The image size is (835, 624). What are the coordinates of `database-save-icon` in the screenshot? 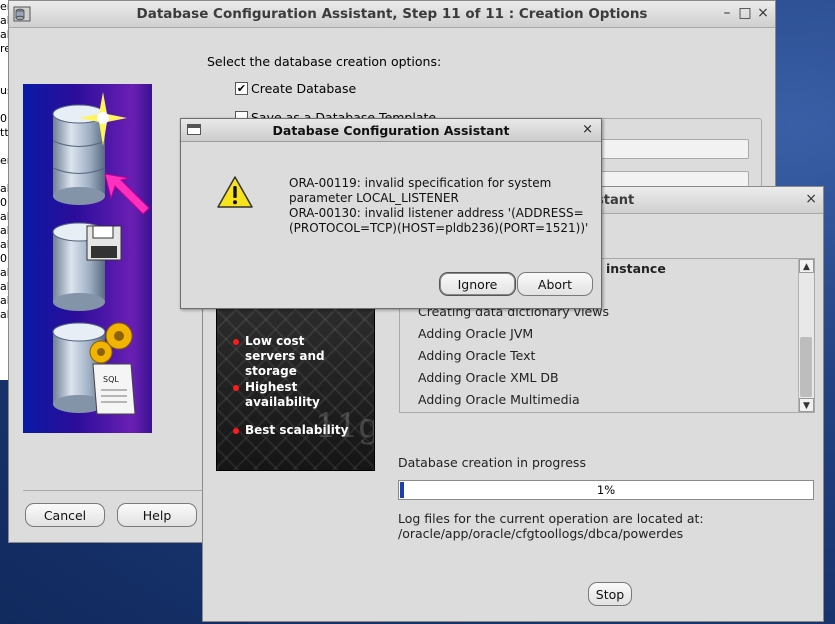 It's located at (87, 266).